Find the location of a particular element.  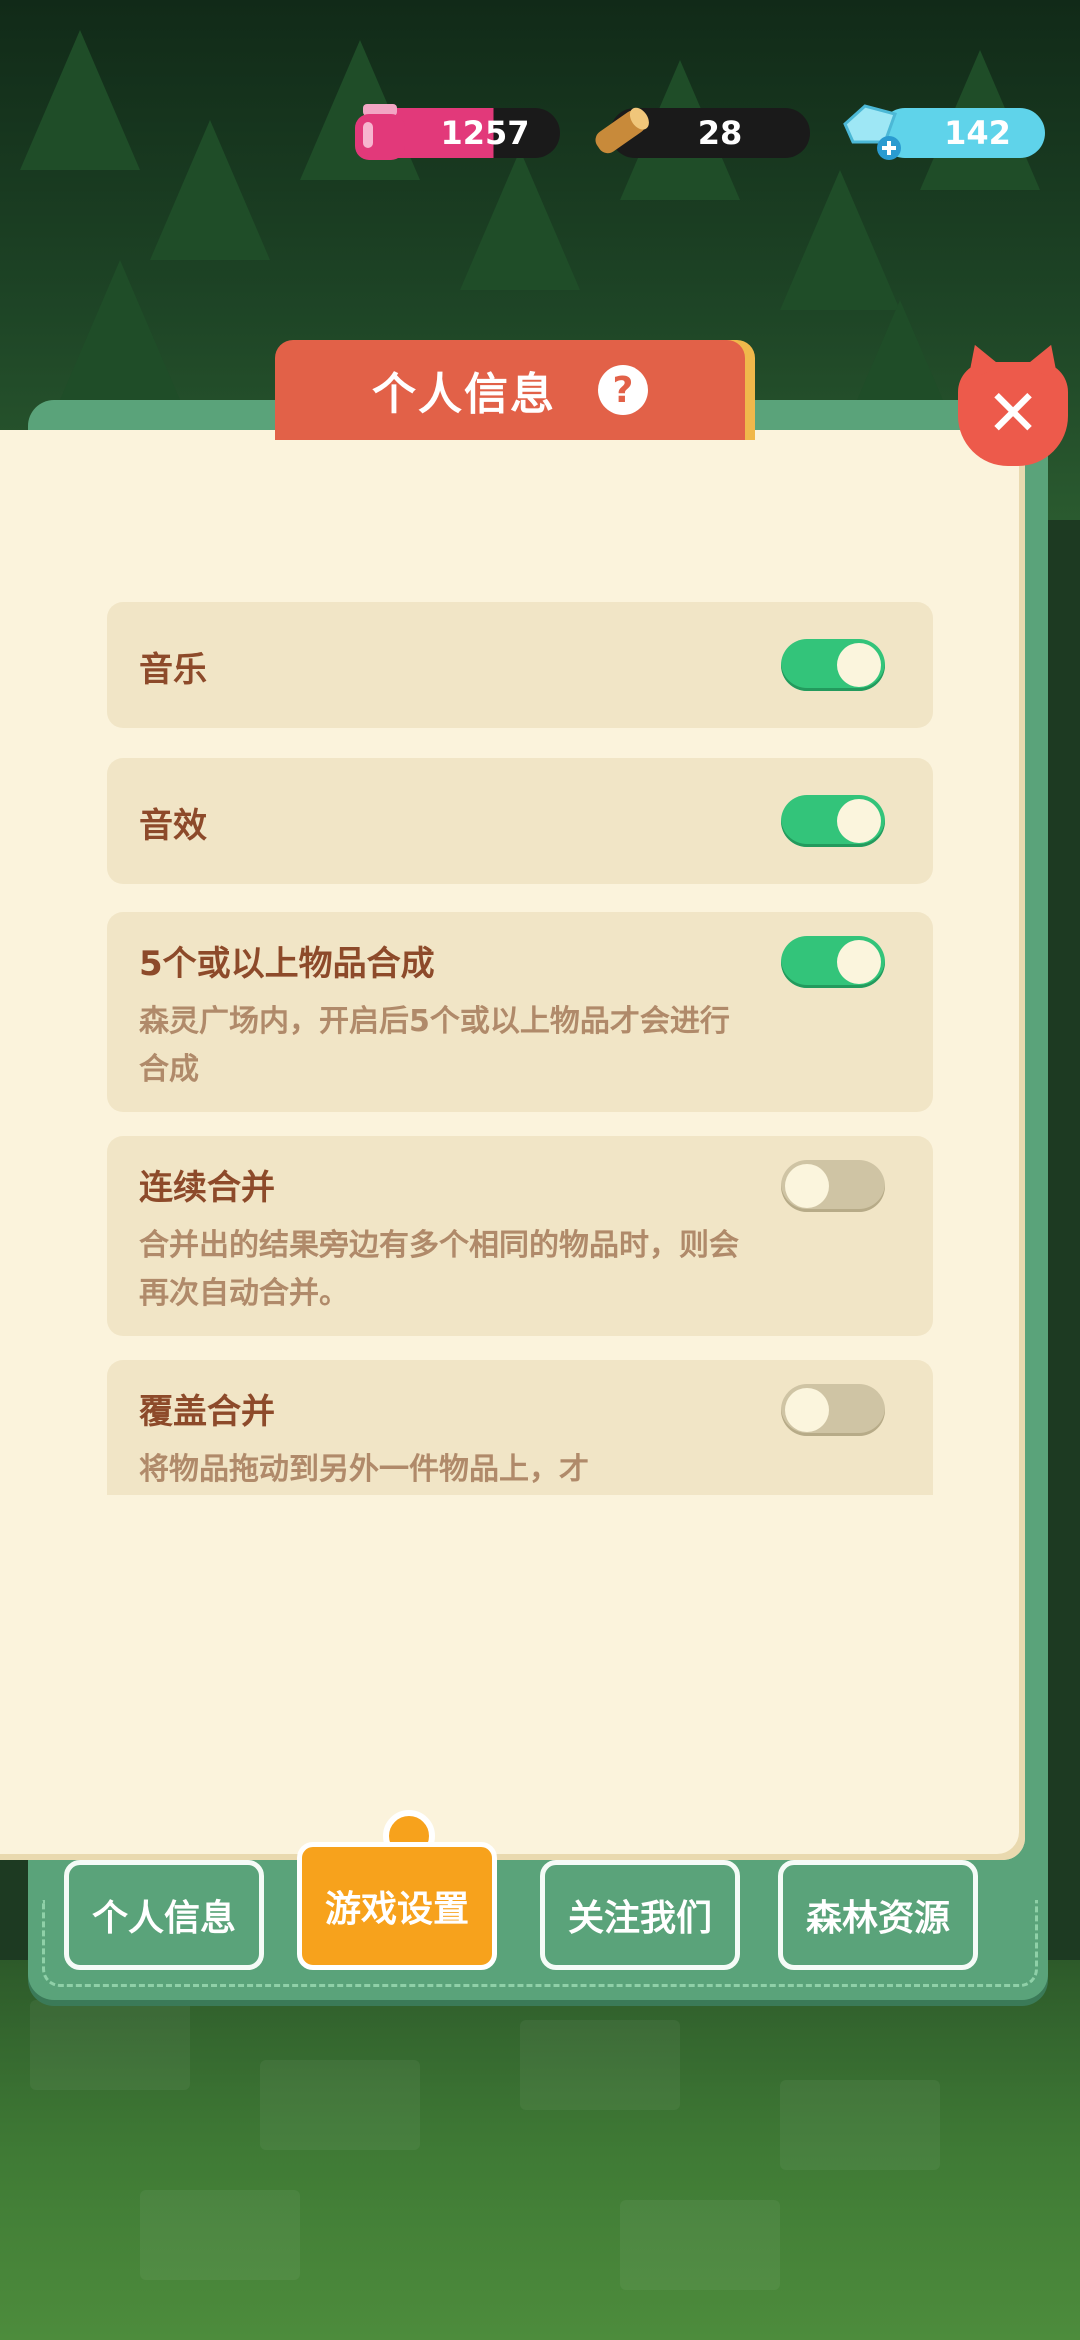

gem-plus-icon is located at coordinates (870, 131).